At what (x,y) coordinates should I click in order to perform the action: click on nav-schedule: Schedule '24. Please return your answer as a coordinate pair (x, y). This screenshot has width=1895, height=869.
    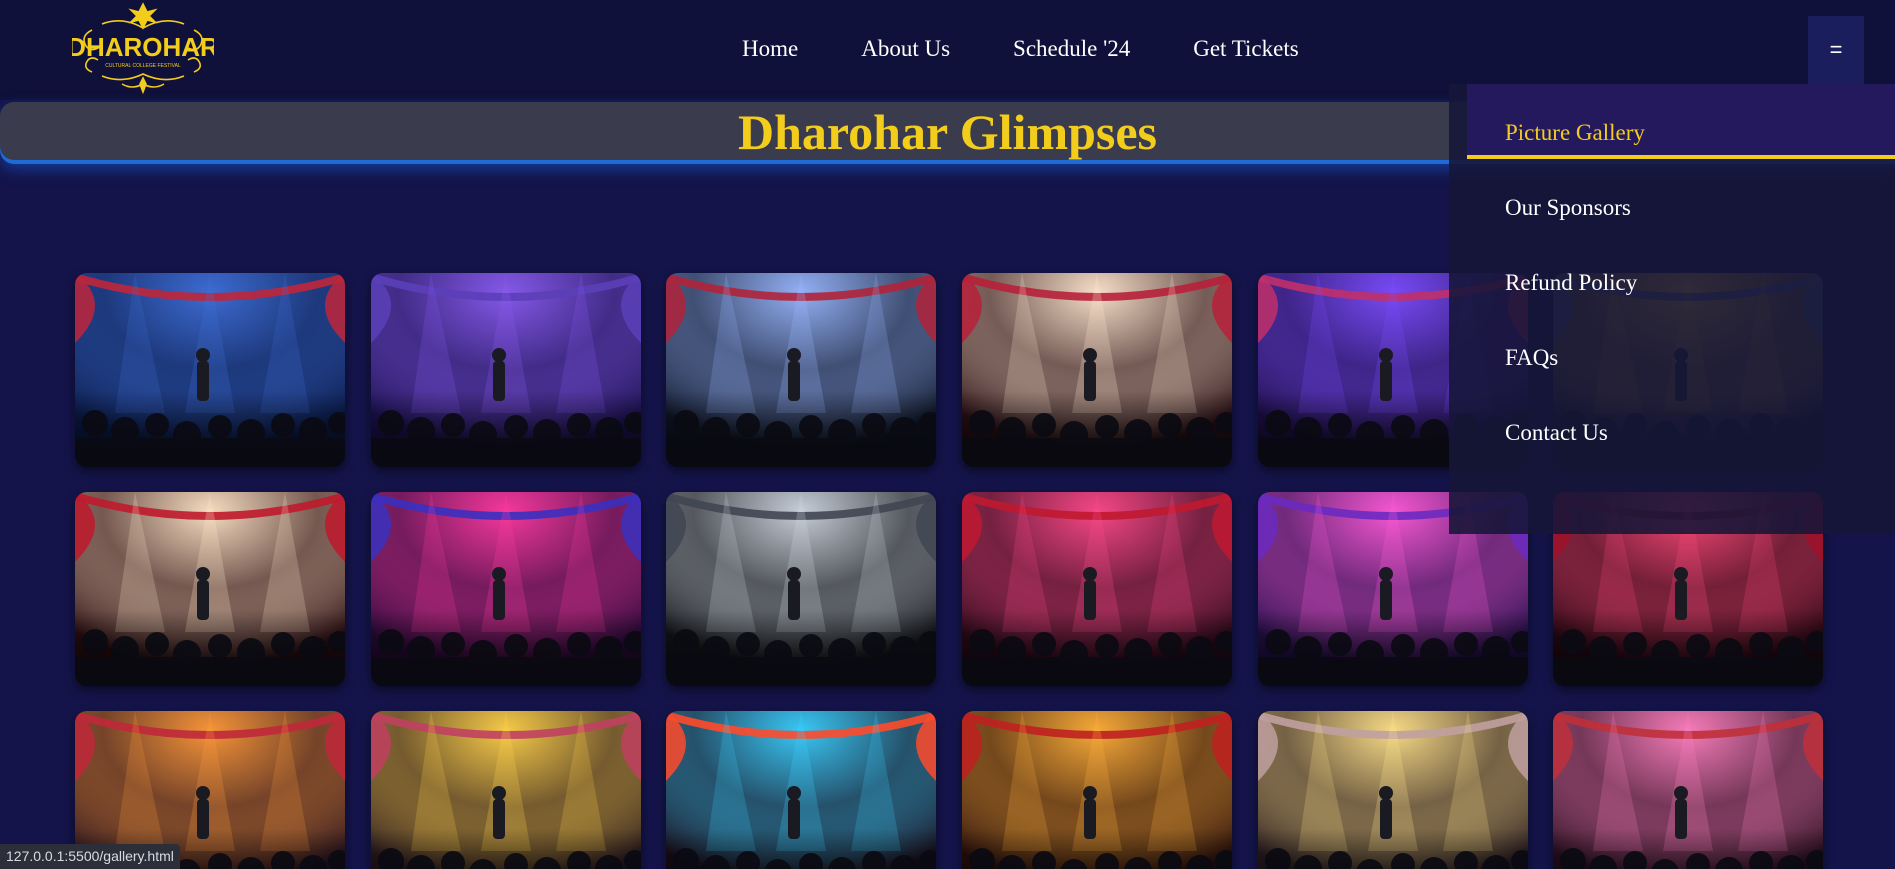
    Looking at the image, I should click on (1071, 49).